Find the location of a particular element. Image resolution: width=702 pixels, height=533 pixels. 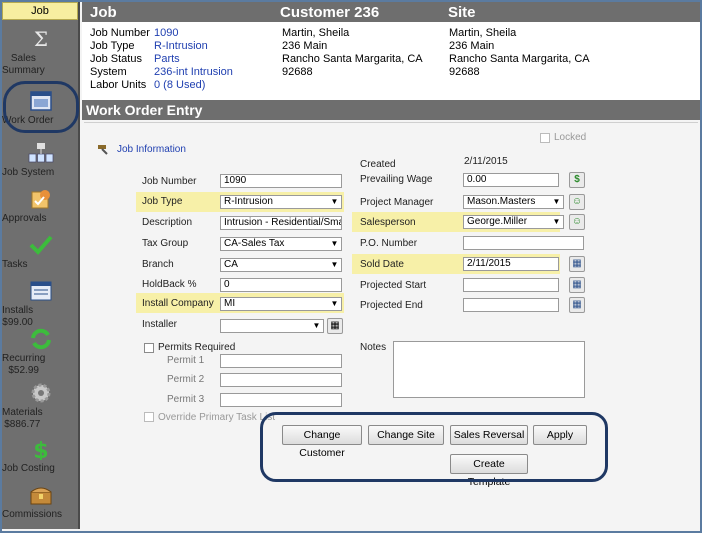

job-type-select: R-Intrusion ▼ is located at coordinates (281, 202).